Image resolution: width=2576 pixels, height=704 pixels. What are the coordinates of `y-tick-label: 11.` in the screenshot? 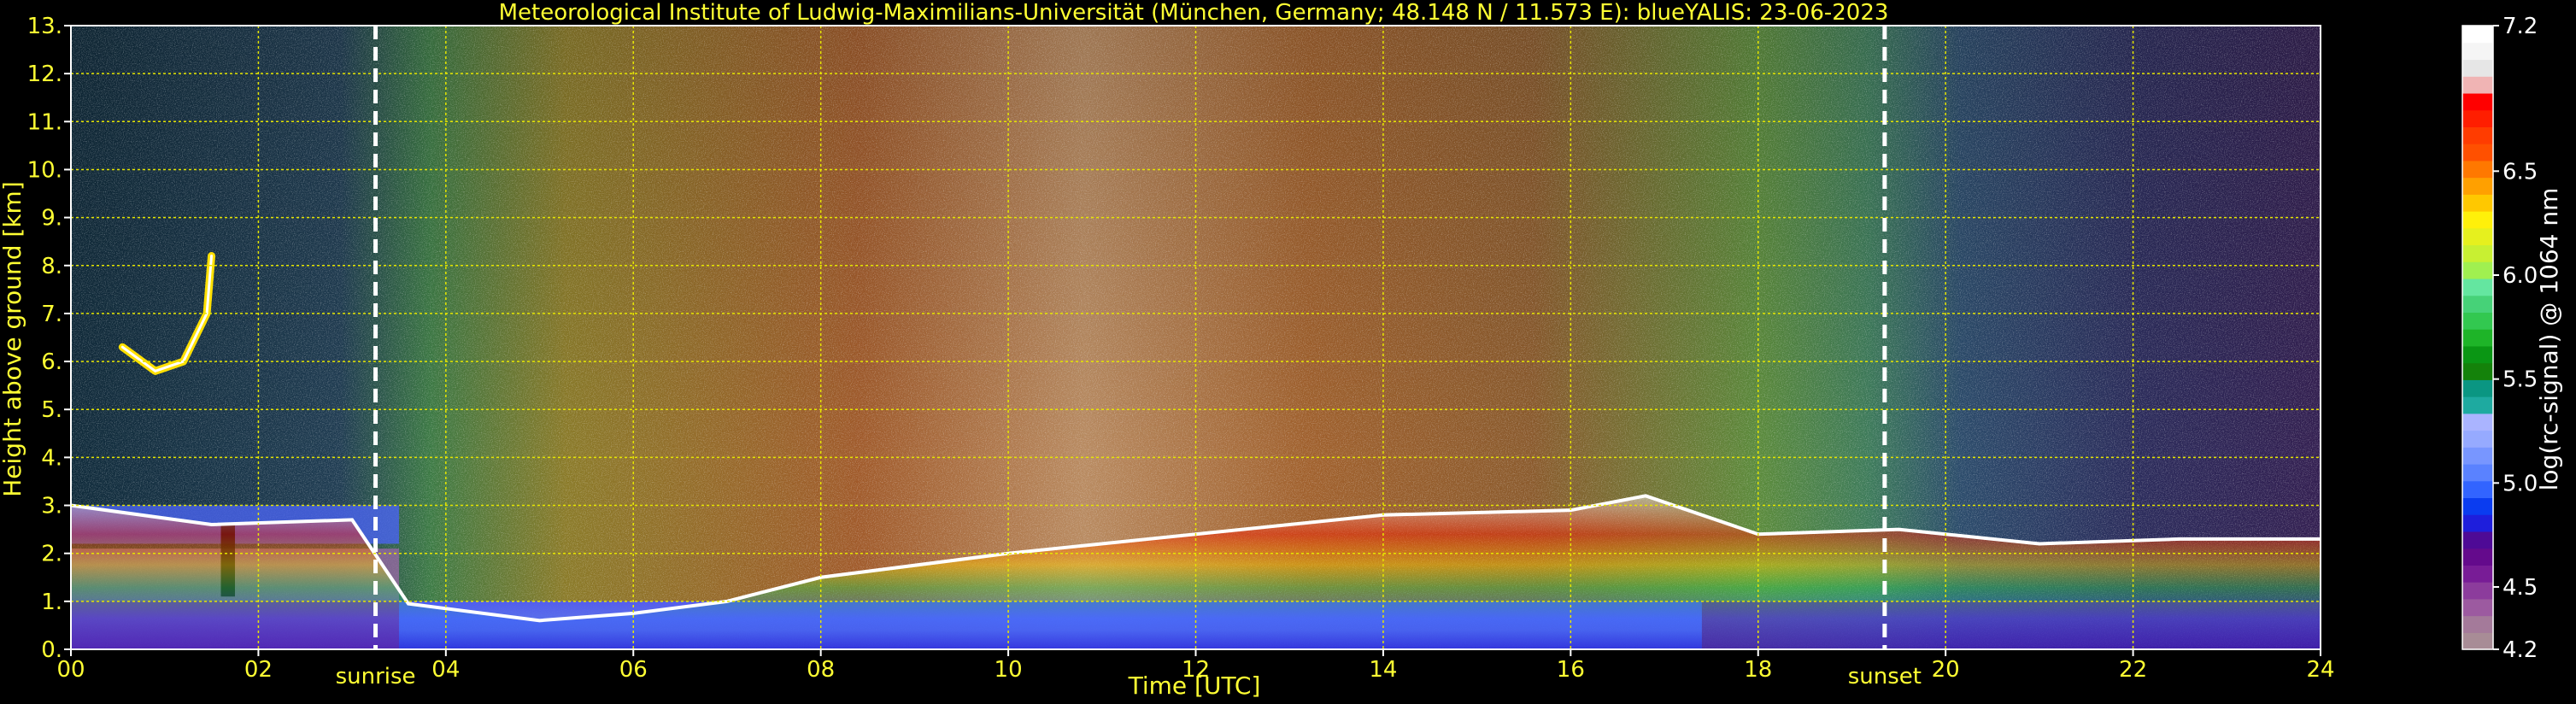 It's located at (44, 122).